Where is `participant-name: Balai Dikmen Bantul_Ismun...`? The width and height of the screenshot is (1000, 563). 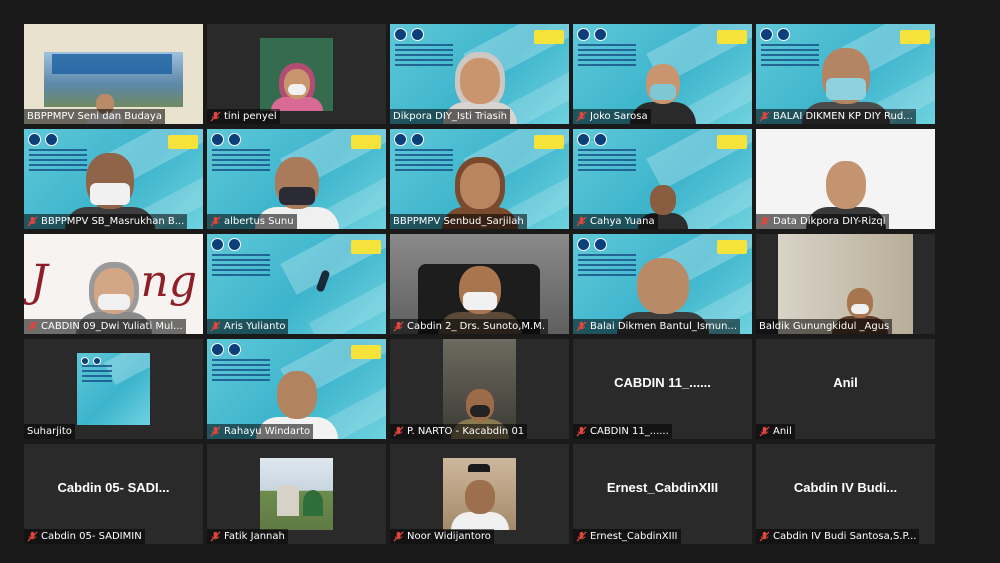
participant-name: Balai Dikmen Bantul_Ismun... is located at coordinates (657, 326).